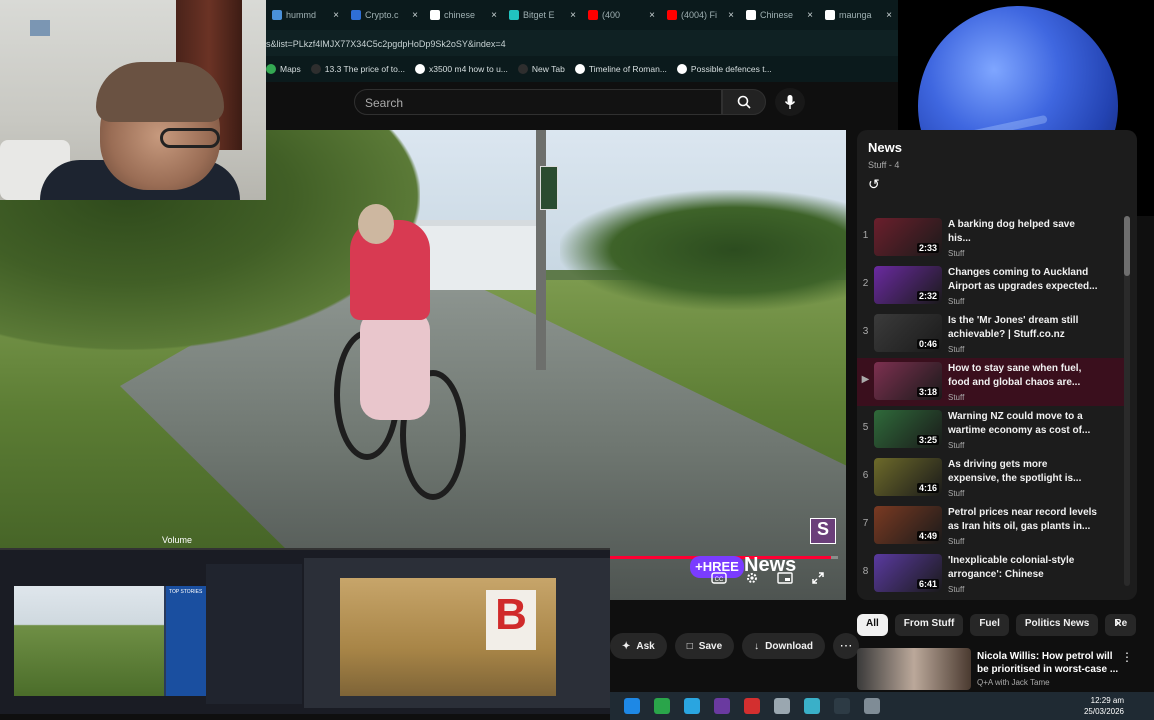 The image size is (1154, 720). Describe the element at coordinates (790, 102) in the screenshot. I see `voice-search-button` at that location.